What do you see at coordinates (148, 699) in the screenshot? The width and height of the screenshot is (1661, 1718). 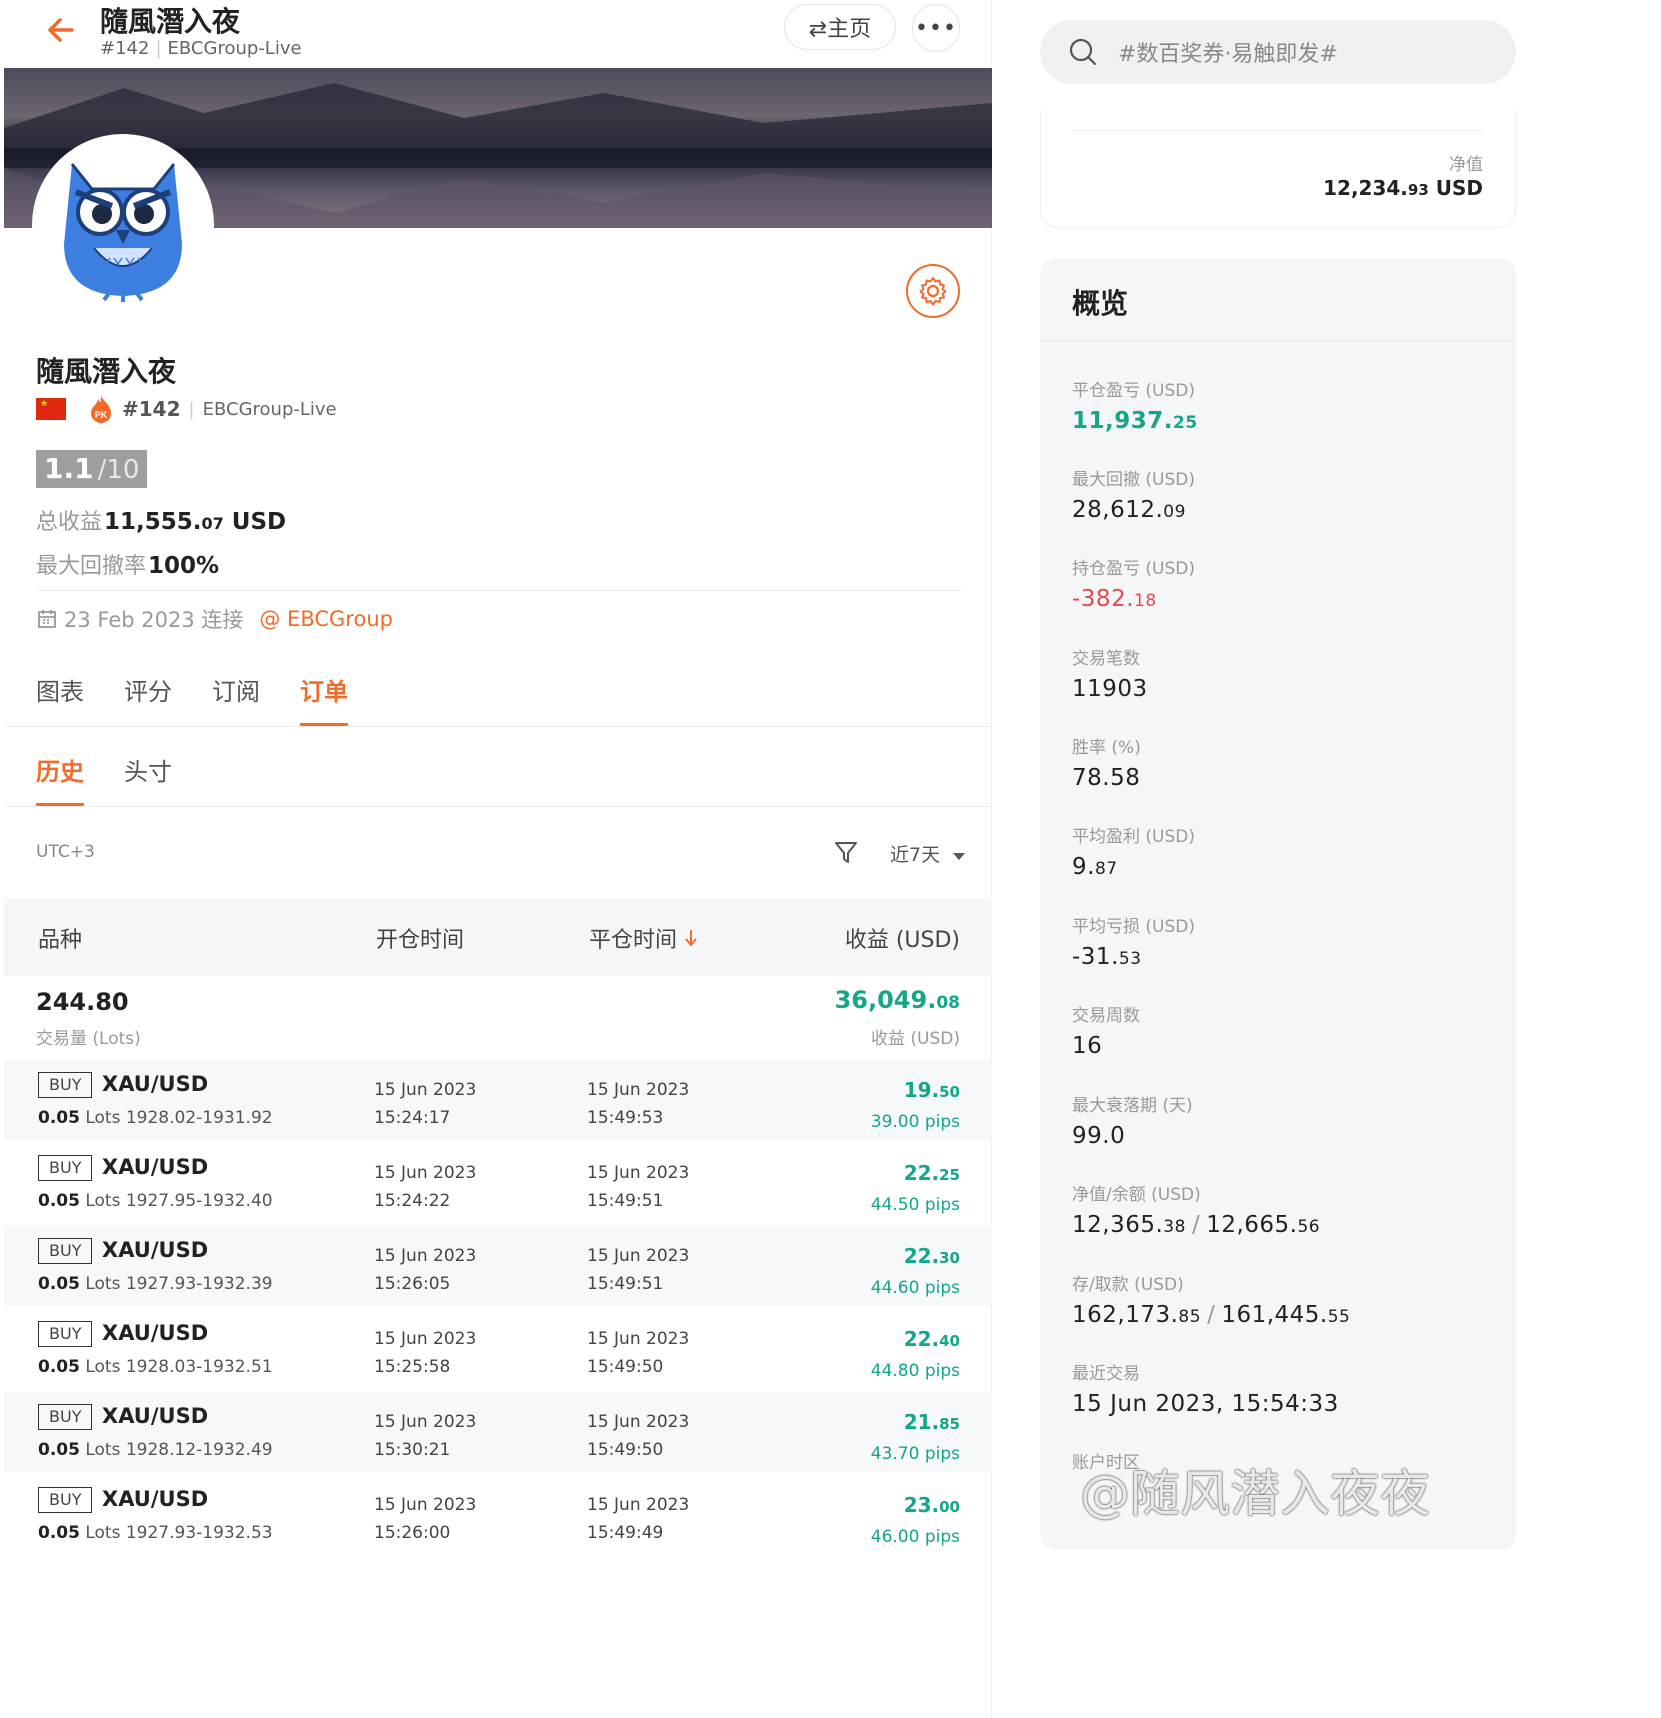 I see `tab-rating: 评分` at bounding box center [148, 699].